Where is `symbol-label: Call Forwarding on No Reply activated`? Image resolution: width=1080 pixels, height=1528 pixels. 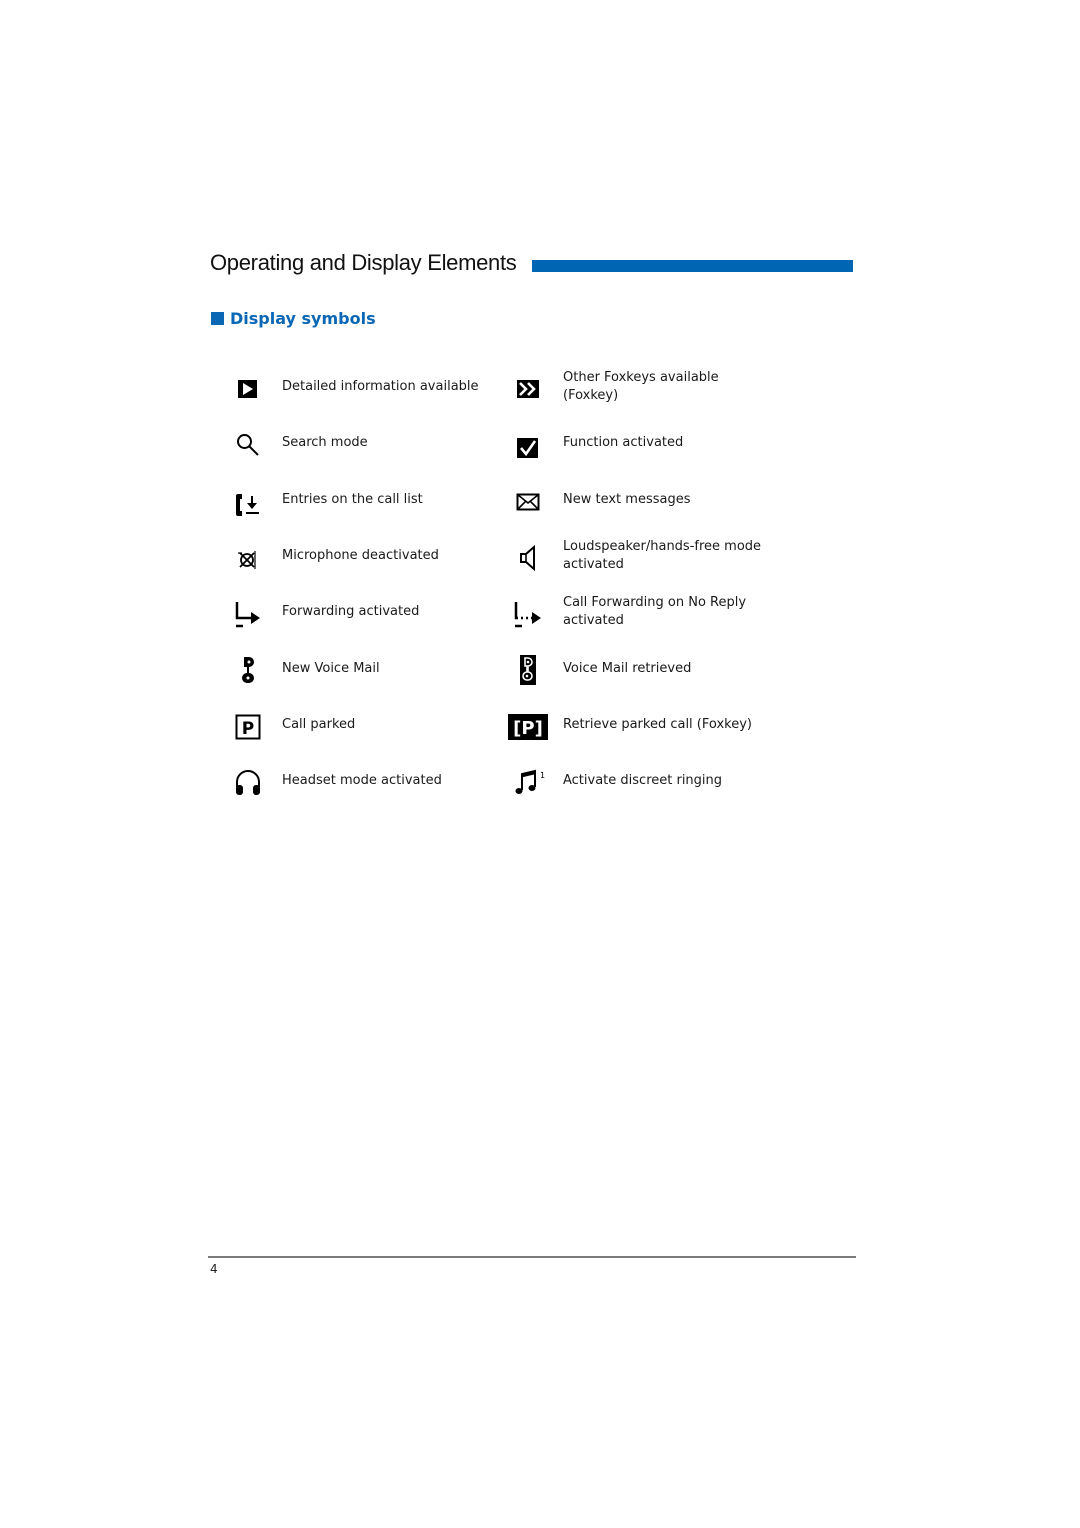
symbol-label: Call Forwarding on No Reply activated is located at coordinates (654, 611).